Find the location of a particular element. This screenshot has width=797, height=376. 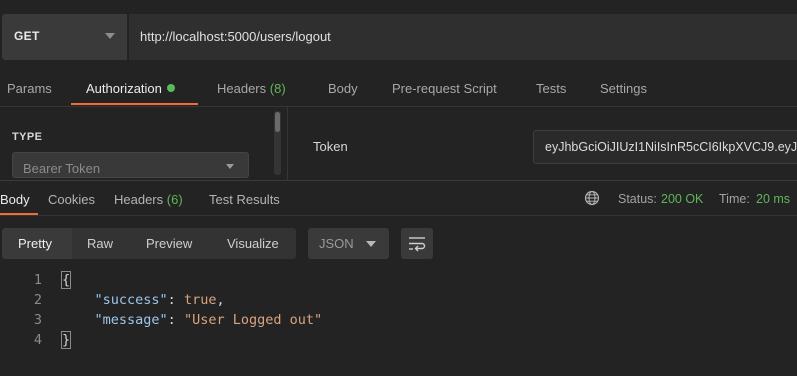

tab-headers: Headers (8) is located at coordinates (251, 88).